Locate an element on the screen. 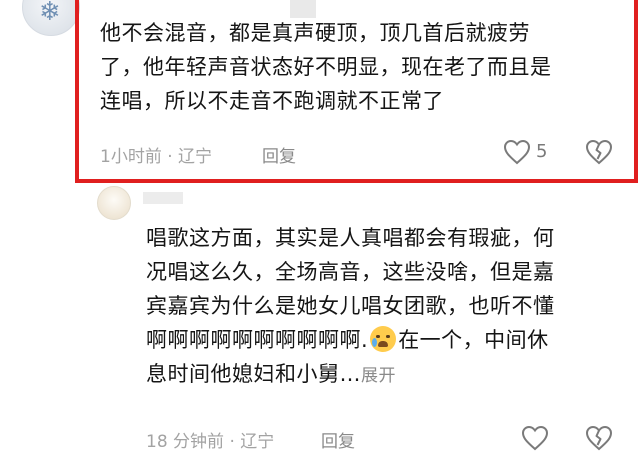 The height and width of the screenshot is (467, 640). like-count: 5 is located at coordinates (542, 151).